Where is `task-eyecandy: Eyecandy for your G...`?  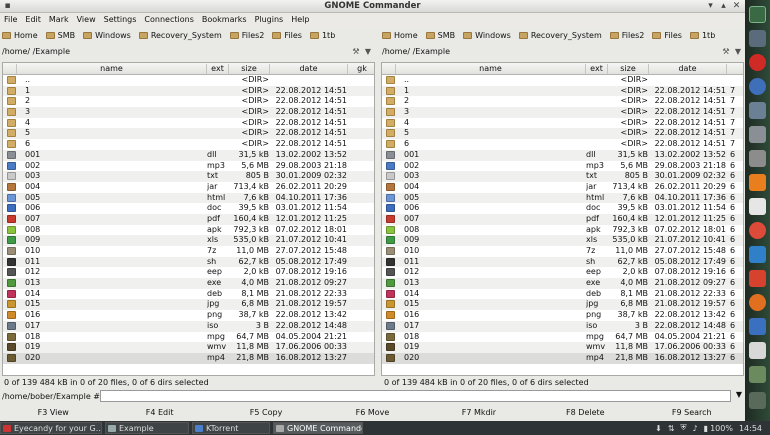
task-eyecandy: Eyecandy for your G... is located at coordinates (51, 428).